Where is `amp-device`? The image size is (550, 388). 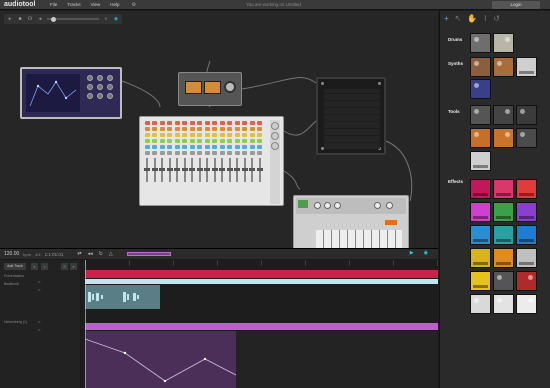 amp-device is located at coordinates (210, 89).